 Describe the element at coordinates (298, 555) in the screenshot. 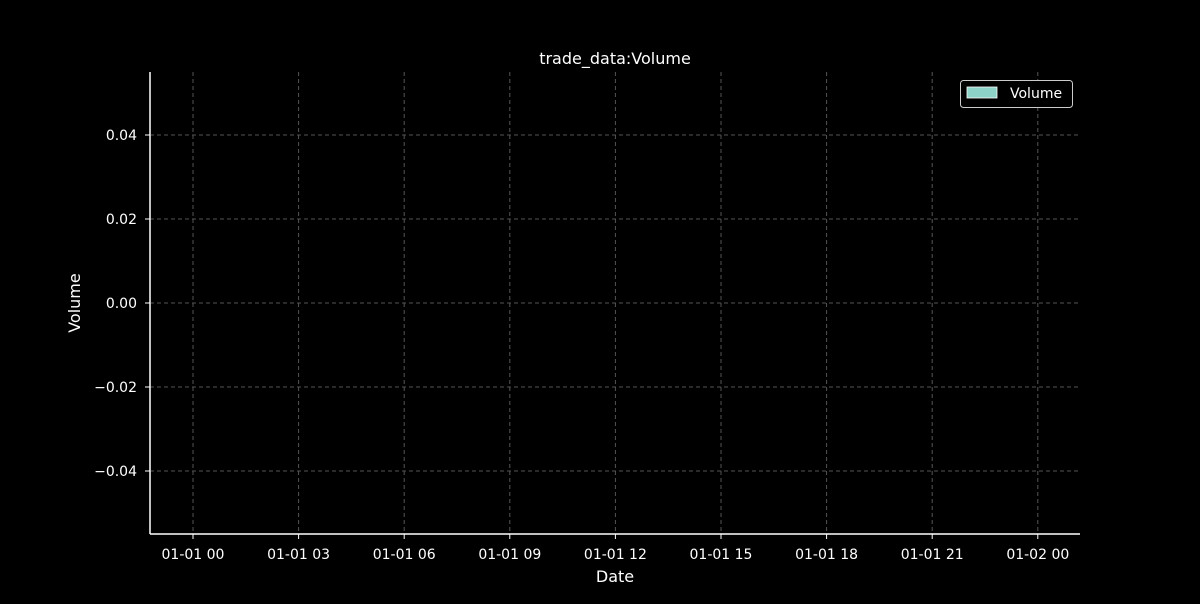

I see `x-tick-label: 01-01 03` at that location.